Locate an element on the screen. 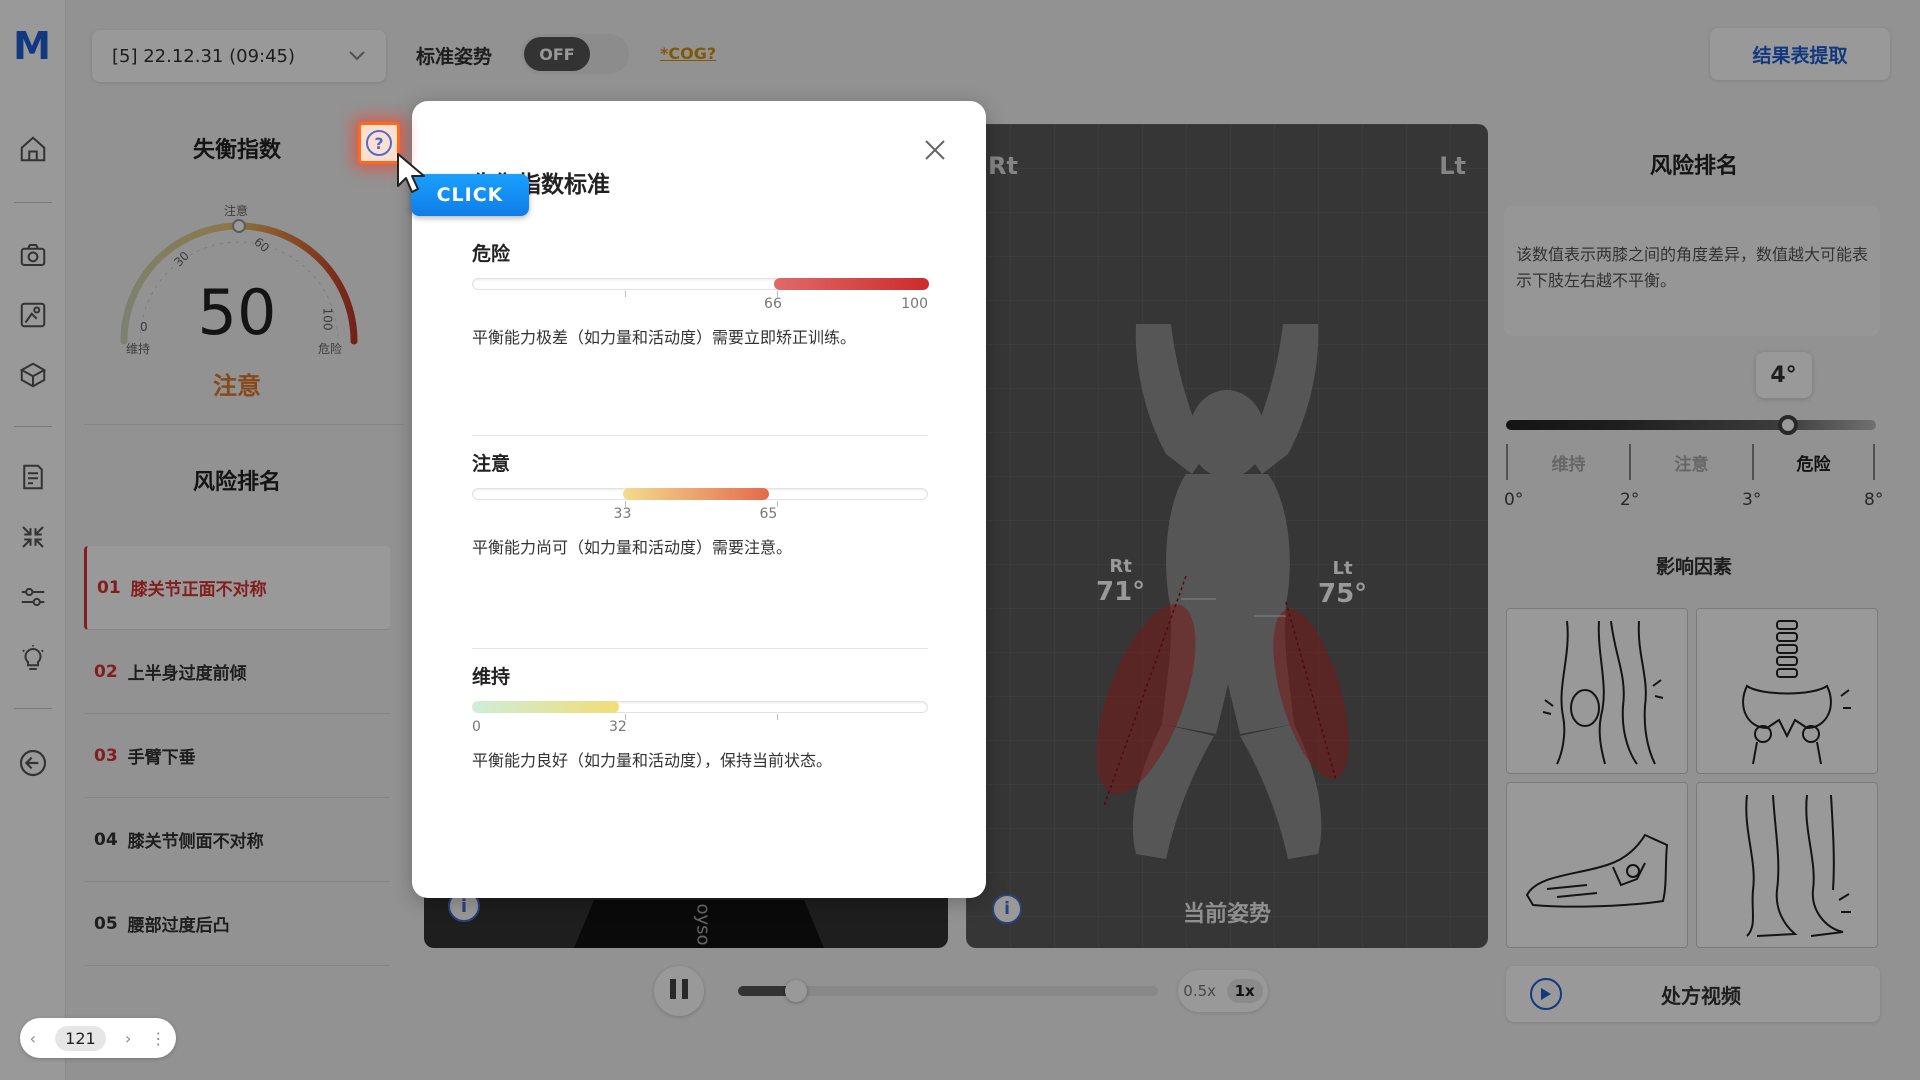 This screenshot has height=1080, width=1920. level-caution: 注意 33 65 平衡能力尚可（如力量和活动度）需要注意。 is located at coordinates (700, 503).